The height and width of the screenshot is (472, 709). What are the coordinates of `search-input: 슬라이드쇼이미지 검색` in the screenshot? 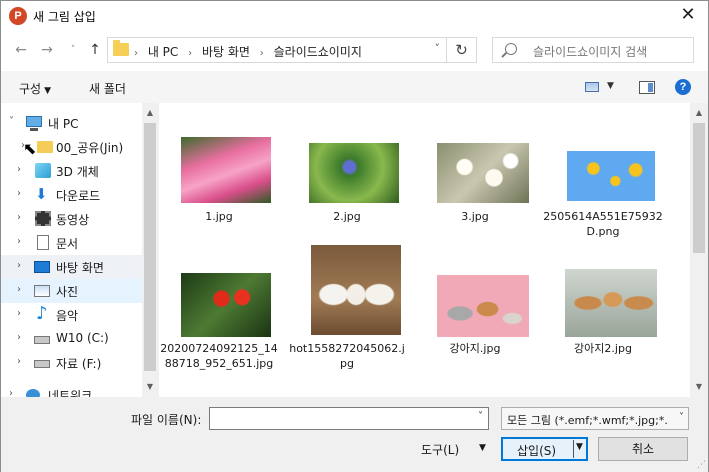 It's located at (593, 50).